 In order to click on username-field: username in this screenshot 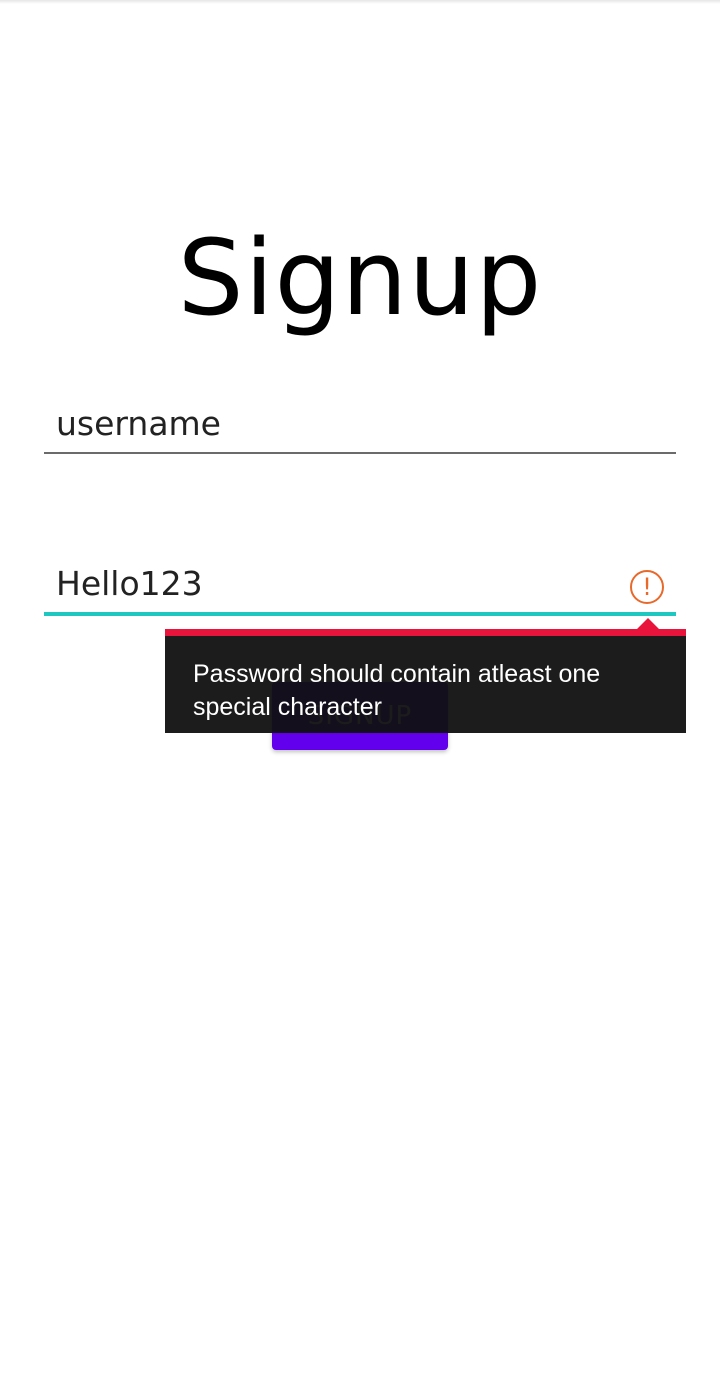, I will do `click(360, 428)`.